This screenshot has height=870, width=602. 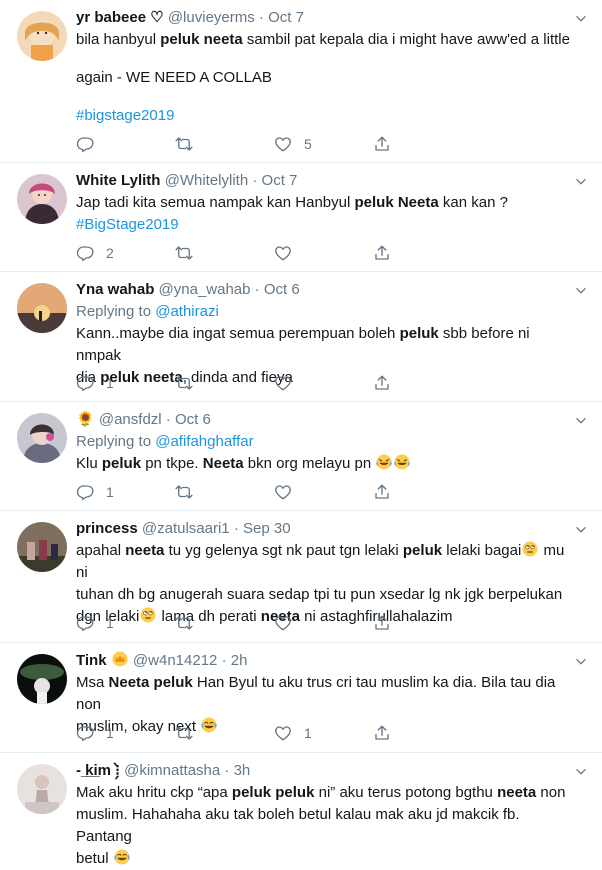 What do you see at coordinates (130, 419) in the screenshot?
I see `handle: @ansfdzl` at bounding box center [130, 419].